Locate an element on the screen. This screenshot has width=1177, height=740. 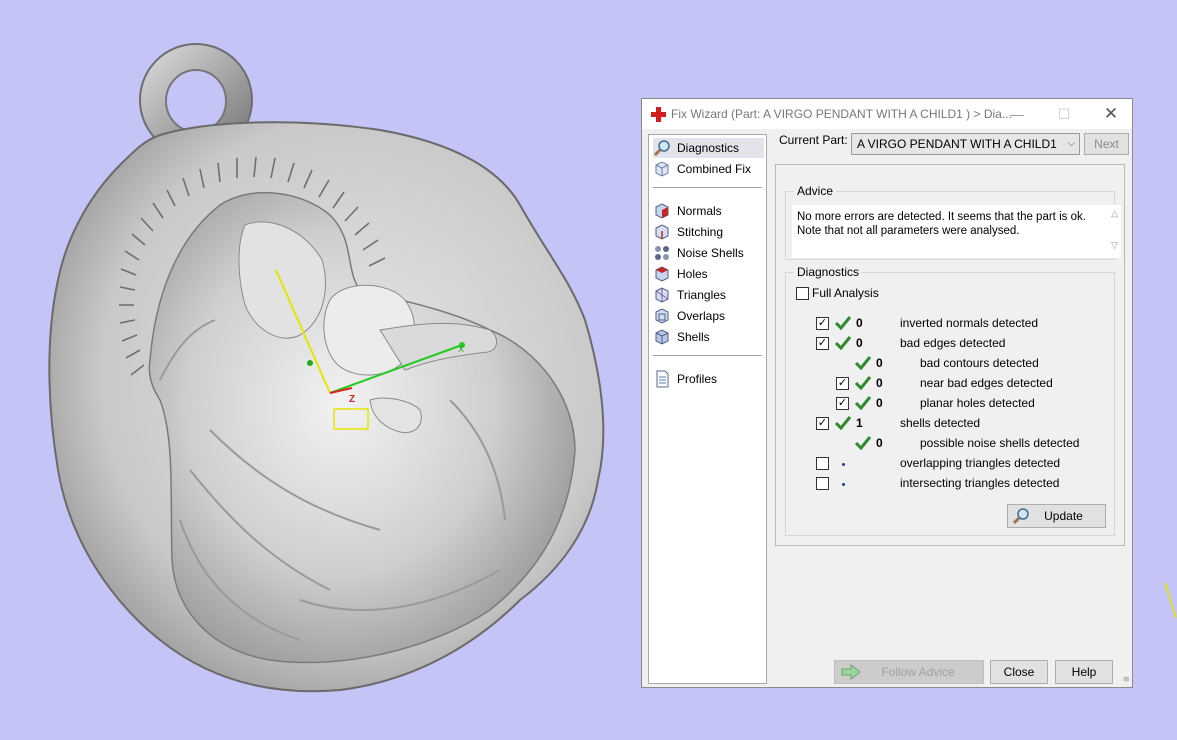
full-analysis-checkbox is located at coordinates (802, 293).